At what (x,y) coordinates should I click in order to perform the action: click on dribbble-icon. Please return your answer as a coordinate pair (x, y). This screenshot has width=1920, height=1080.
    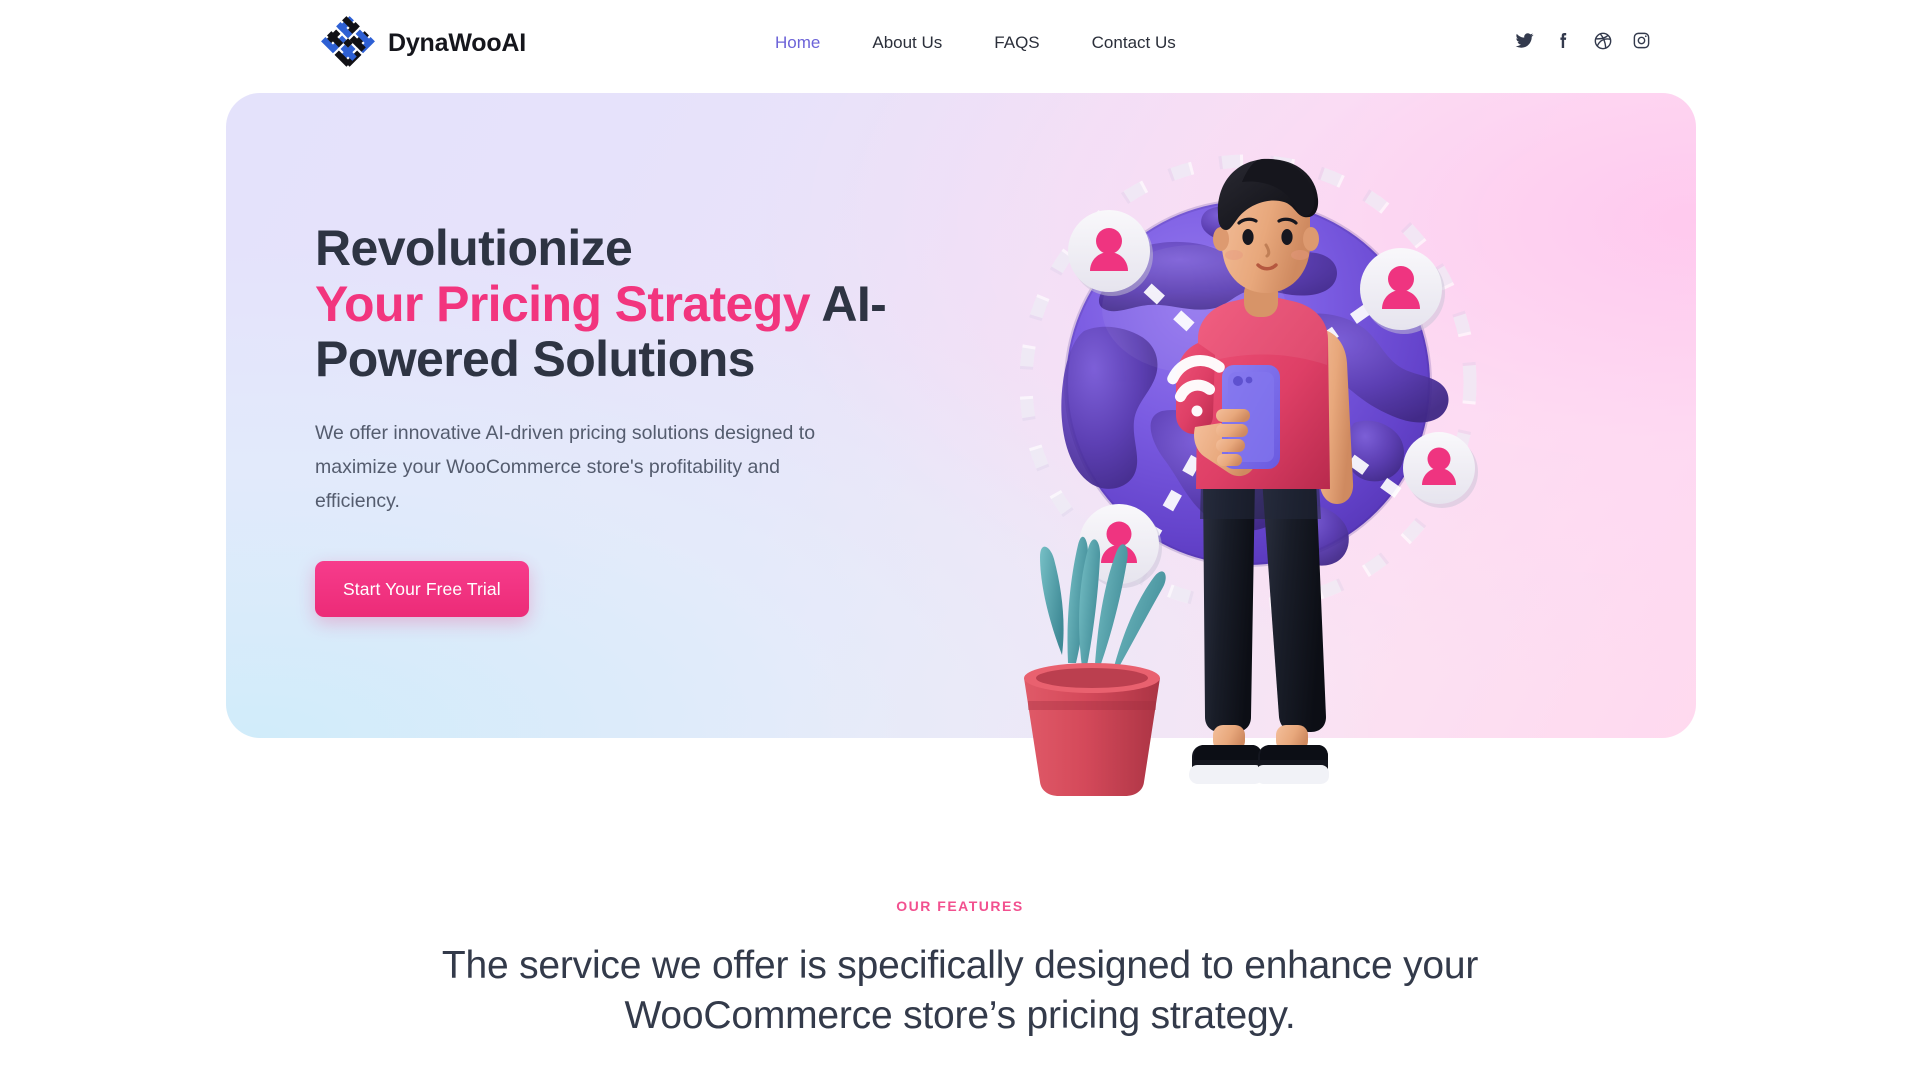
    Looking at the image, I should click on (1602, 40).